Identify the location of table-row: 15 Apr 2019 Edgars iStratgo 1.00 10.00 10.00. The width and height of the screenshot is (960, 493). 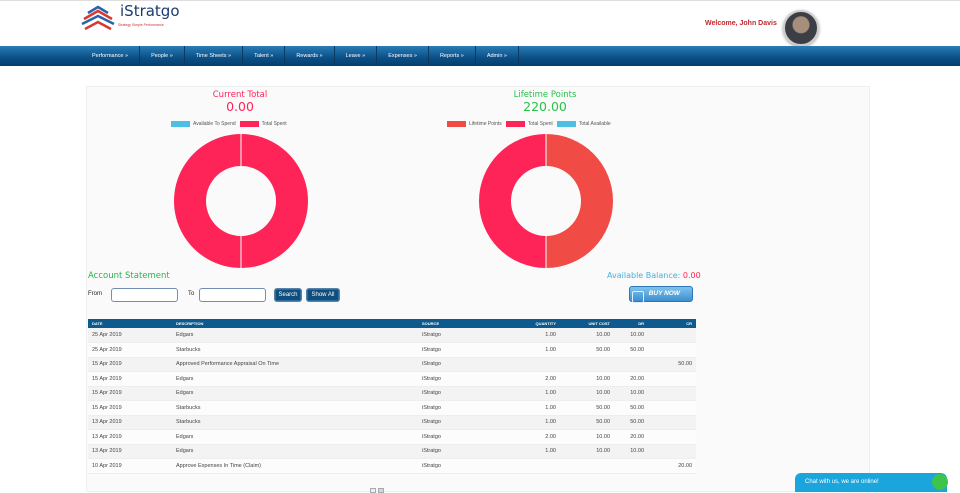
(392, 393).